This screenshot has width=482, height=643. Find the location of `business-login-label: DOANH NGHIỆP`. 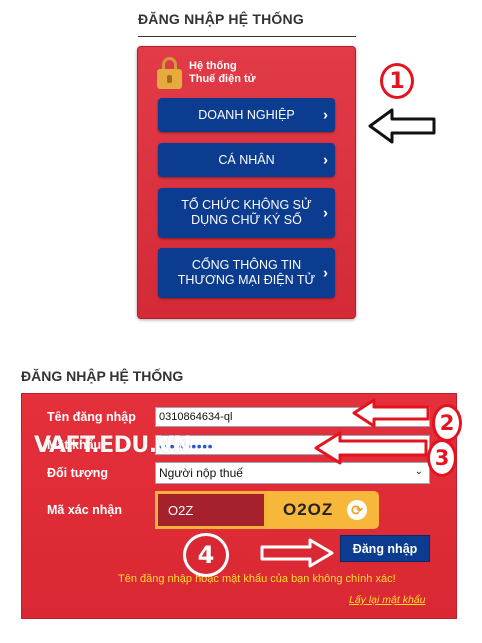

business-login-label: DOANH NGHIỆP is located at coordinates (246, 114).